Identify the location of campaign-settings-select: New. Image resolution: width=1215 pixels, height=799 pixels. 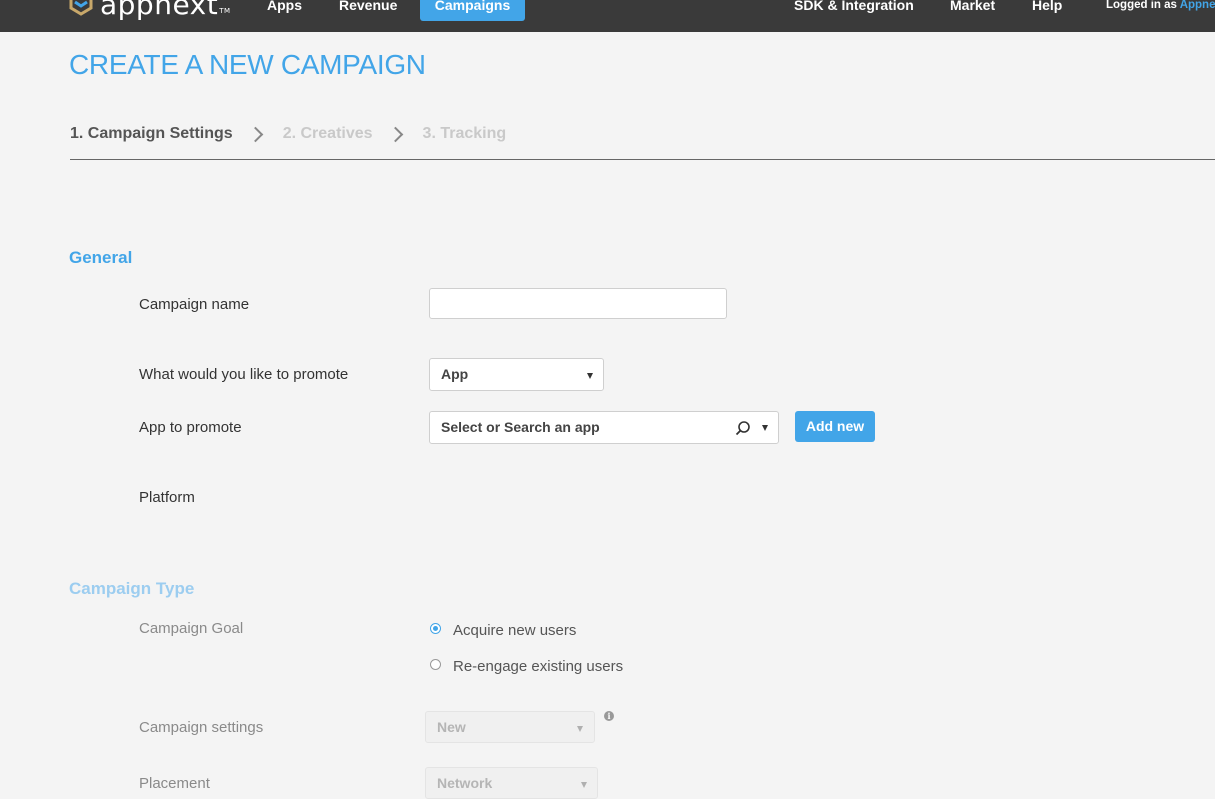
(510, 727).